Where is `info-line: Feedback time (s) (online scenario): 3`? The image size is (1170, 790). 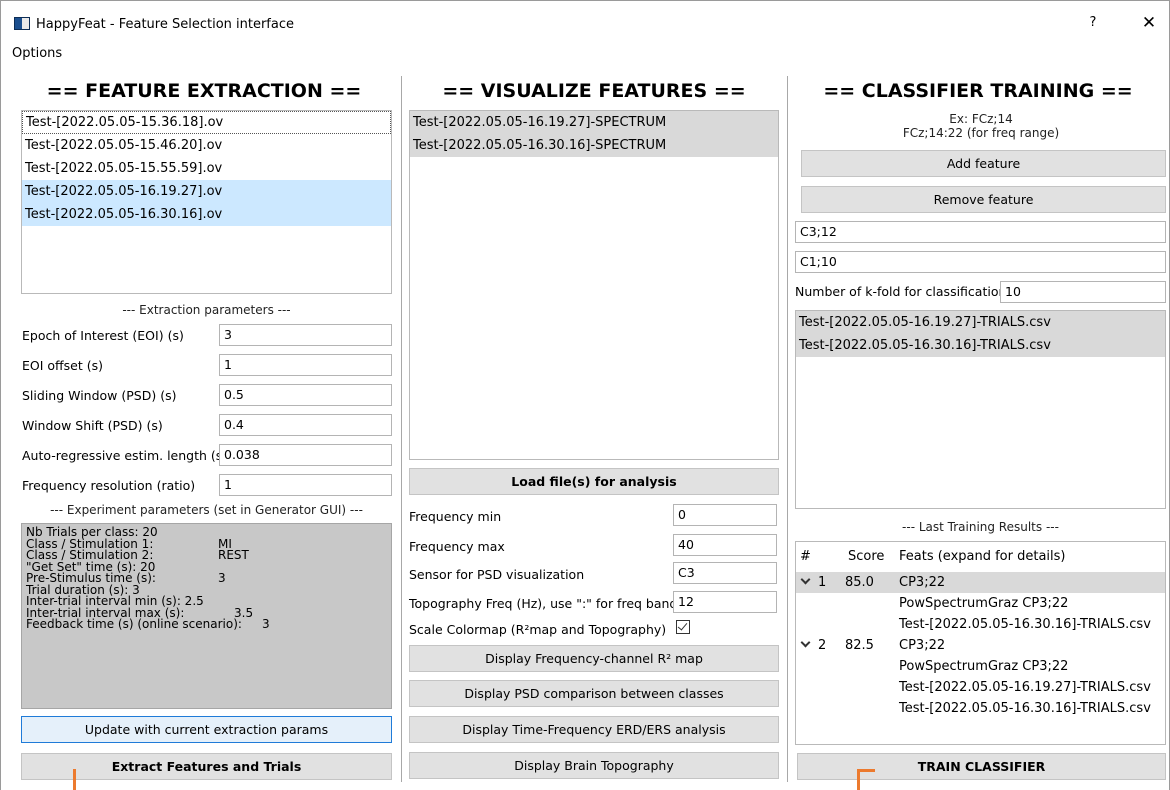
info-line: Feedback time (s) (online scenario): 3 is located at coordinates (208, 624).